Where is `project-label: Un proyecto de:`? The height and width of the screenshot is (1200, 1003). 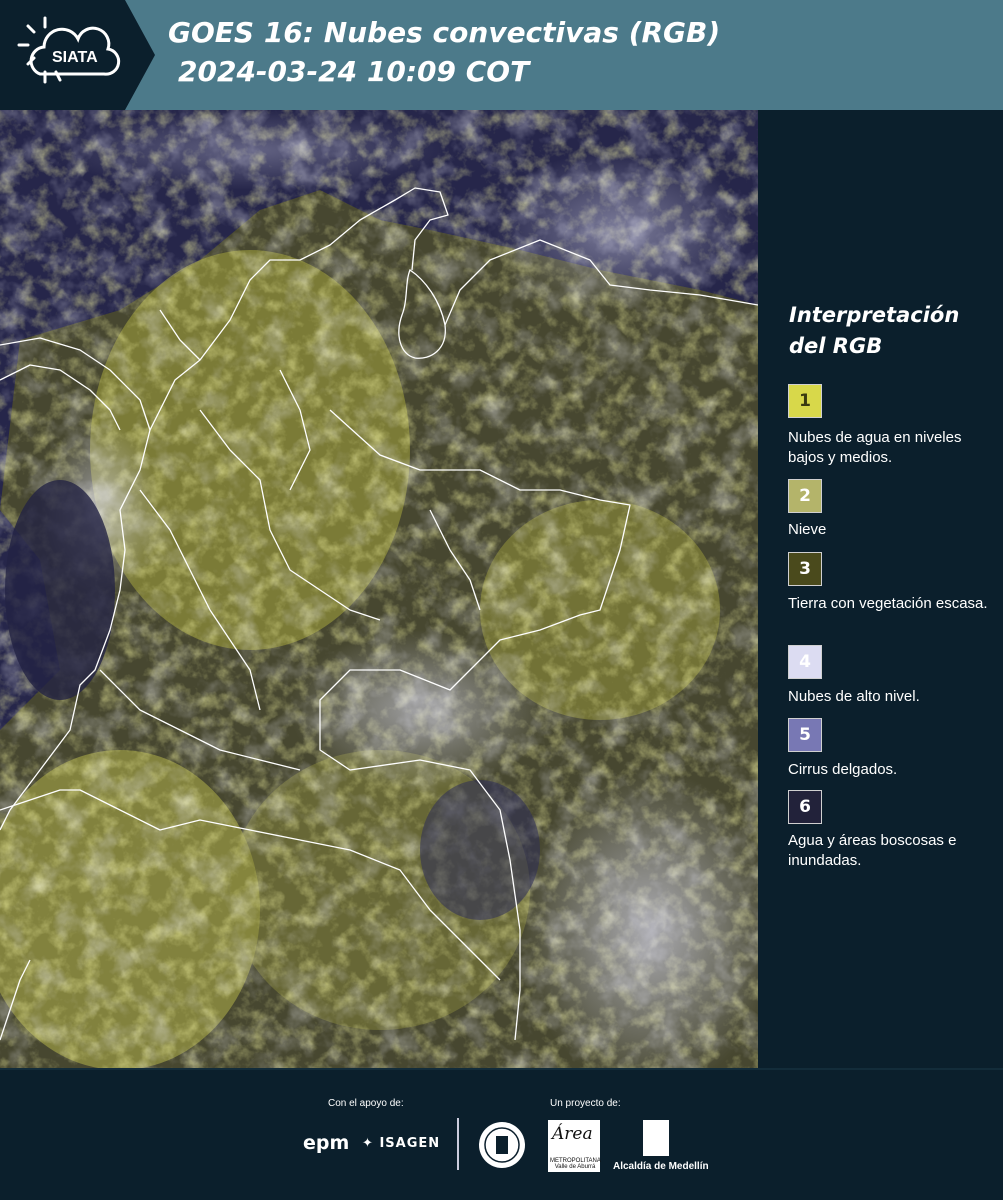
project-label: Un proyecto de: is located at coordinates (585, 1103).